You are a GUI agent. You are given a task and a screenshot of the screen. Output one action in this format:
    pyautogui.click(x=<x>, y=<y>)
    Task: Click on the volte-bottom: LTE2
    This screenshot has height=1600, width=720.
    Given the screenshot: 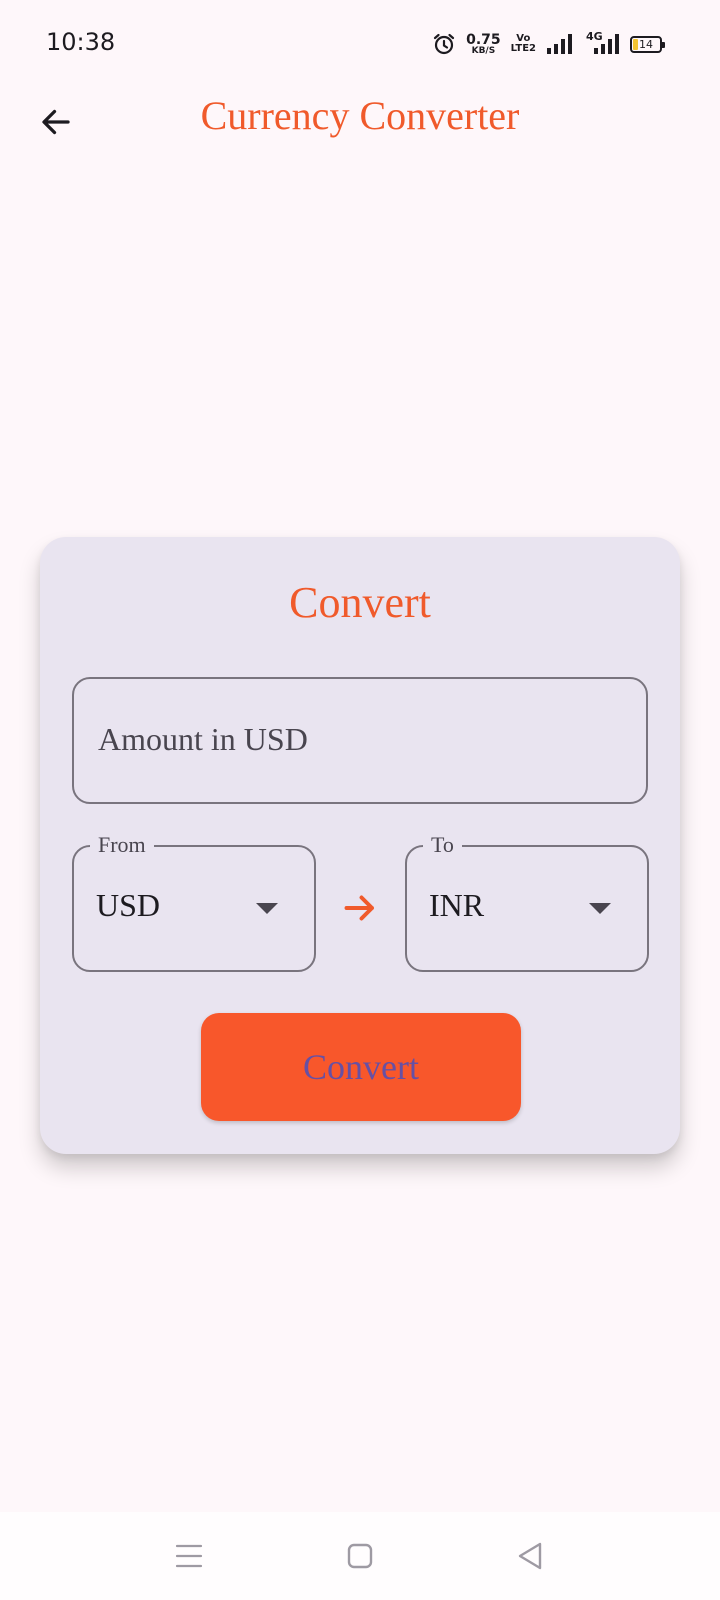 What is the action you would take?
    pyautogui.click(x=523, y=48)
    